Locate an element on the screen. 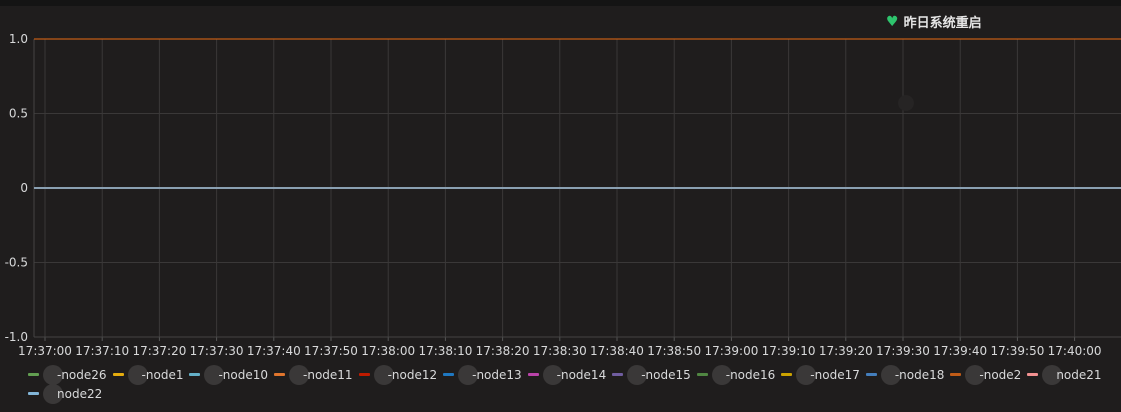 Image resolution: width=1121 pixels, height=412 pixels. legend-label: node22 is located at coordinates (80, 393).